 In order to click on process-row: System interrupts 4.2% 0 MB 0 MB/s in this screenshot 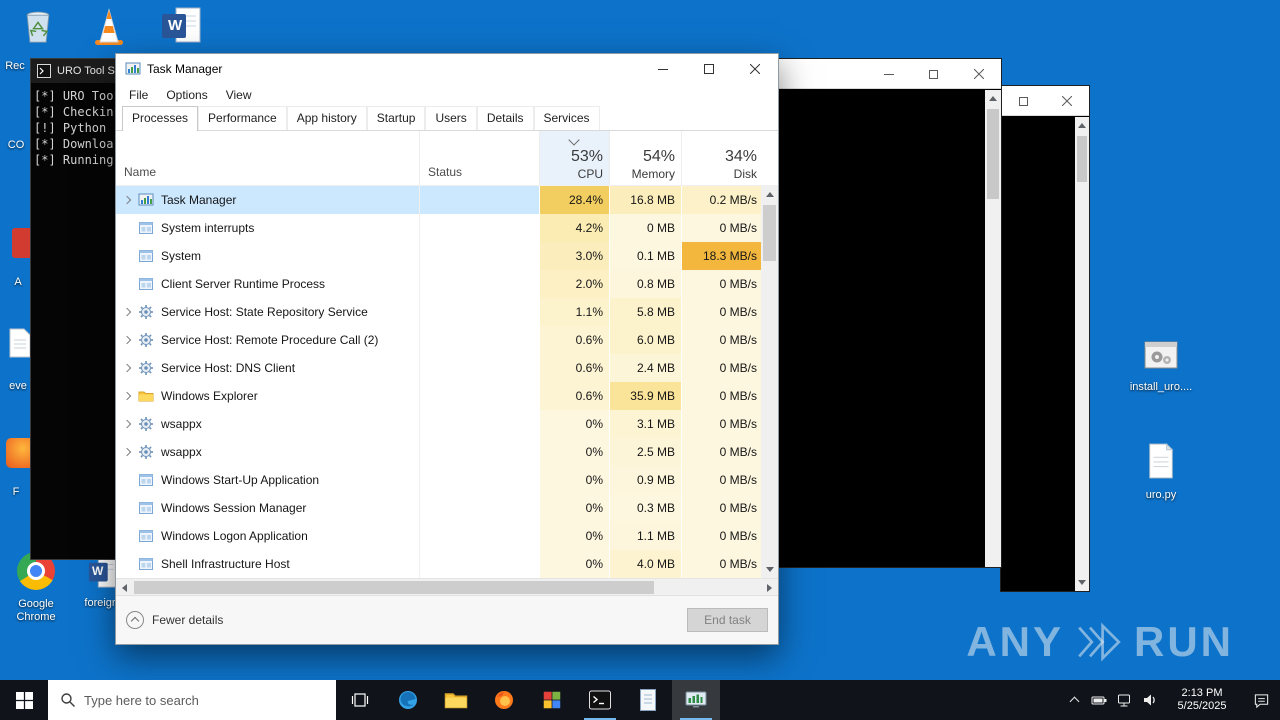, I will do `click(447, 228)`.